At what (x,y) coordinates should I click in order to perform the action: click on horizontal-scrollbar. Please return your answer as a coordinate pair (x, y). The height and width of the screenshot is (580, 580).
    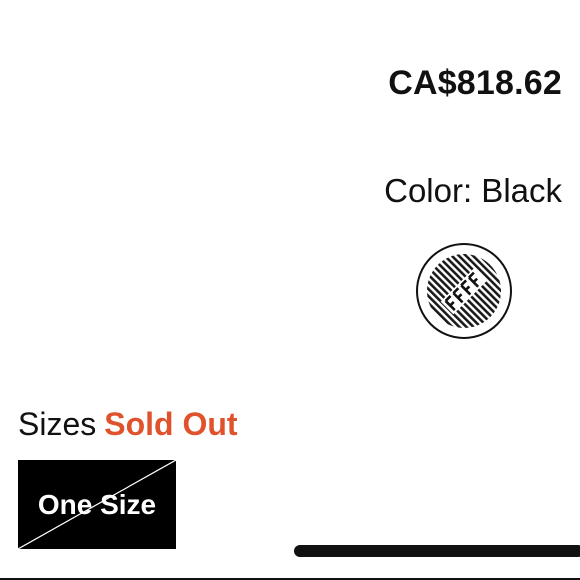
    Looking at the image, I should click on (437, 551).